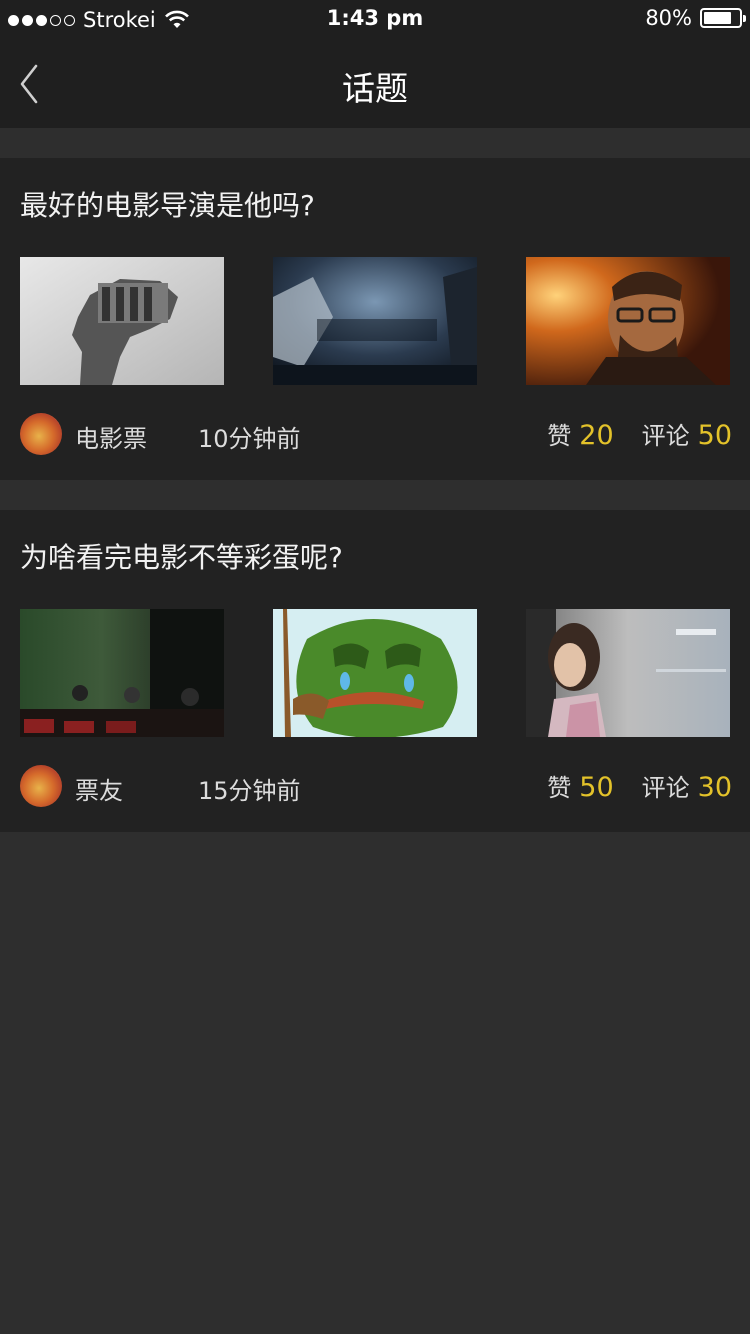 The width and height of the screenshot is (750, 1334). Describe the element at coordinates (596, 435) in the screenshot. I see `like-count: 20` at that location.